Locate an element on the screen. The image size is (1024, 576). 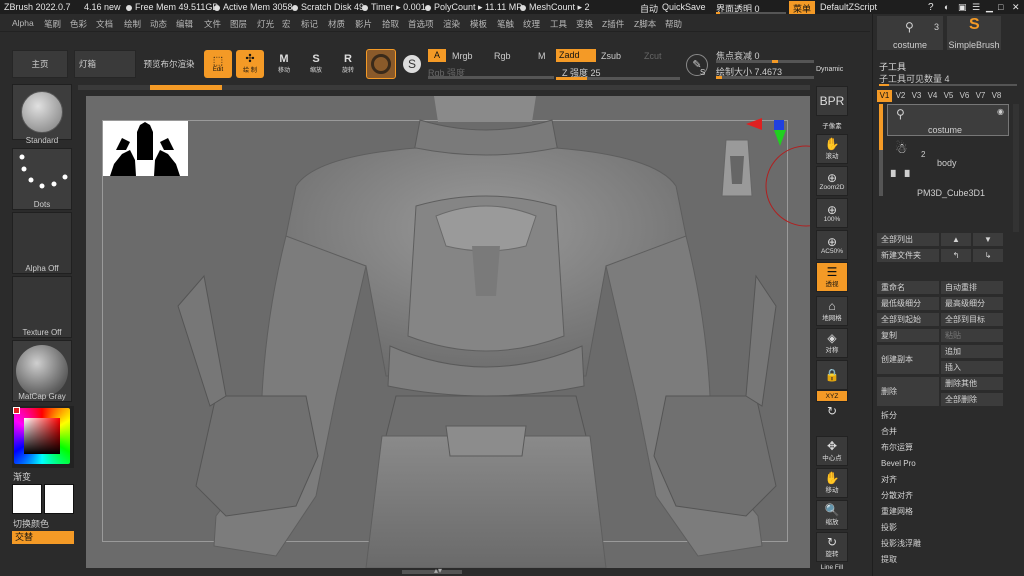
project-menu: 投影 is located at coordinates (949, 527).